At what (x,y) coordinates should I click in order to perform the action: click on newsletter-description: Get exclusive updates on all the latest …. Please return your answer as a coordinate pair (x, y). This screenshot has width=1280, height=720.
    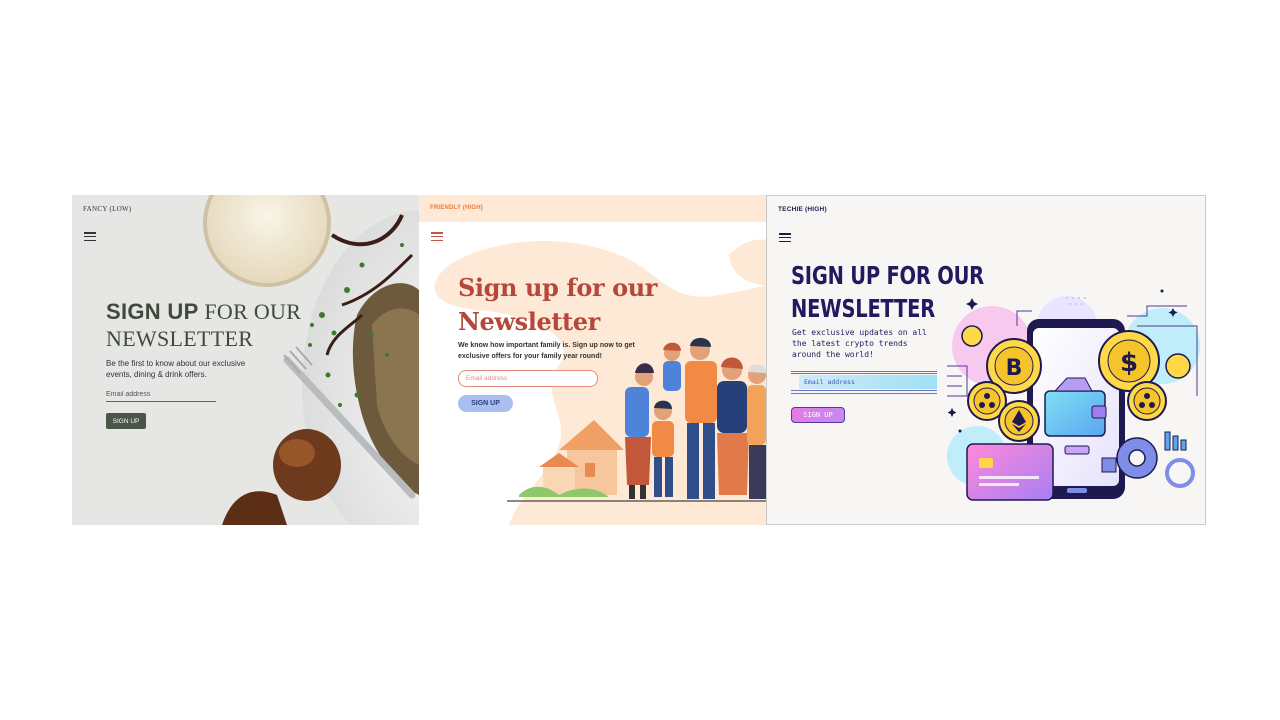
    Looking at the image, I should click on (859, 343).